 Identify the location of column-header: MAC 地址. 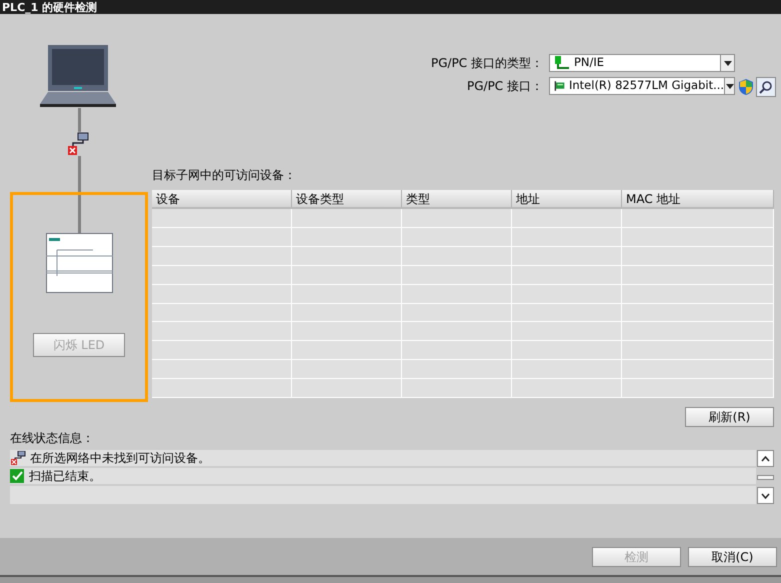
(698, 198).